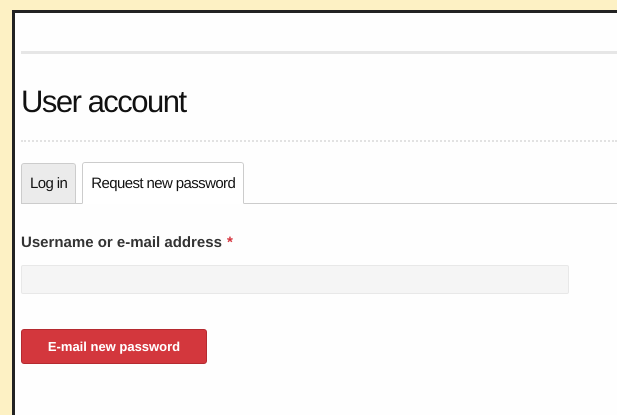  What do you see at coordinates (114, 346) in the screenshot?
I see `submit-button: E-mail new password` at bounding box center [114, 346].